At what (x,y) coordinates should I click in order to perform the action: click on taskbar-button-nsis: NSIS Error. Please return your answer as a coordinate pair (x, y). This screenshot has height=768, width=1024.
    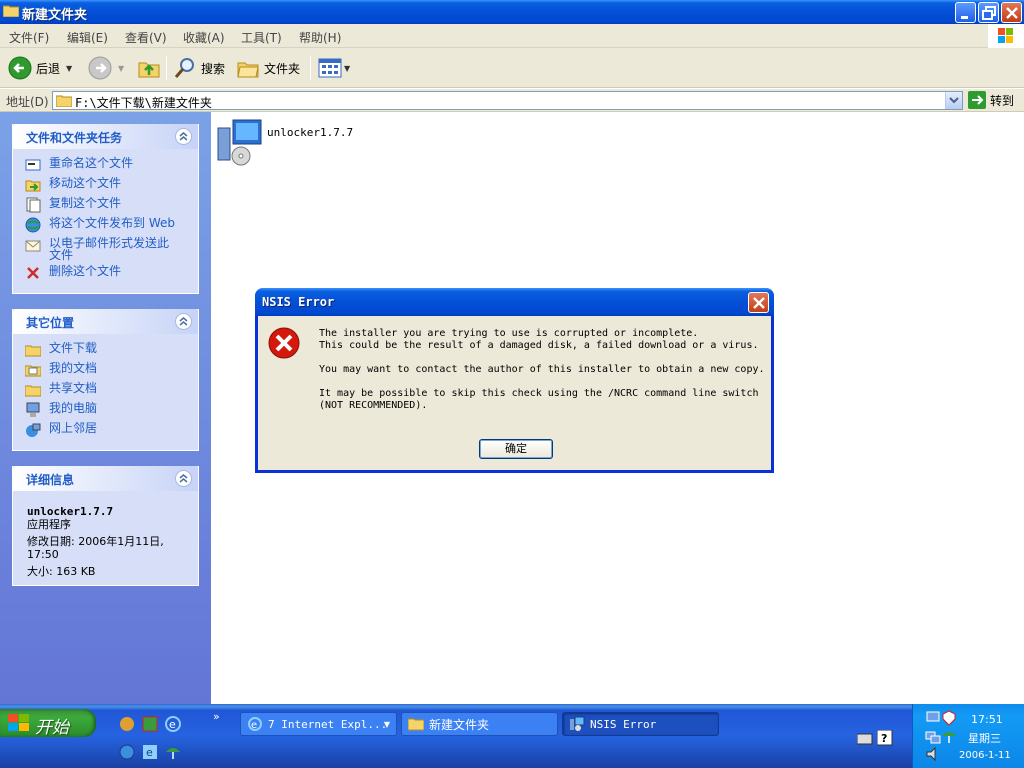
    Looking at the image, I should click on (640, 724).